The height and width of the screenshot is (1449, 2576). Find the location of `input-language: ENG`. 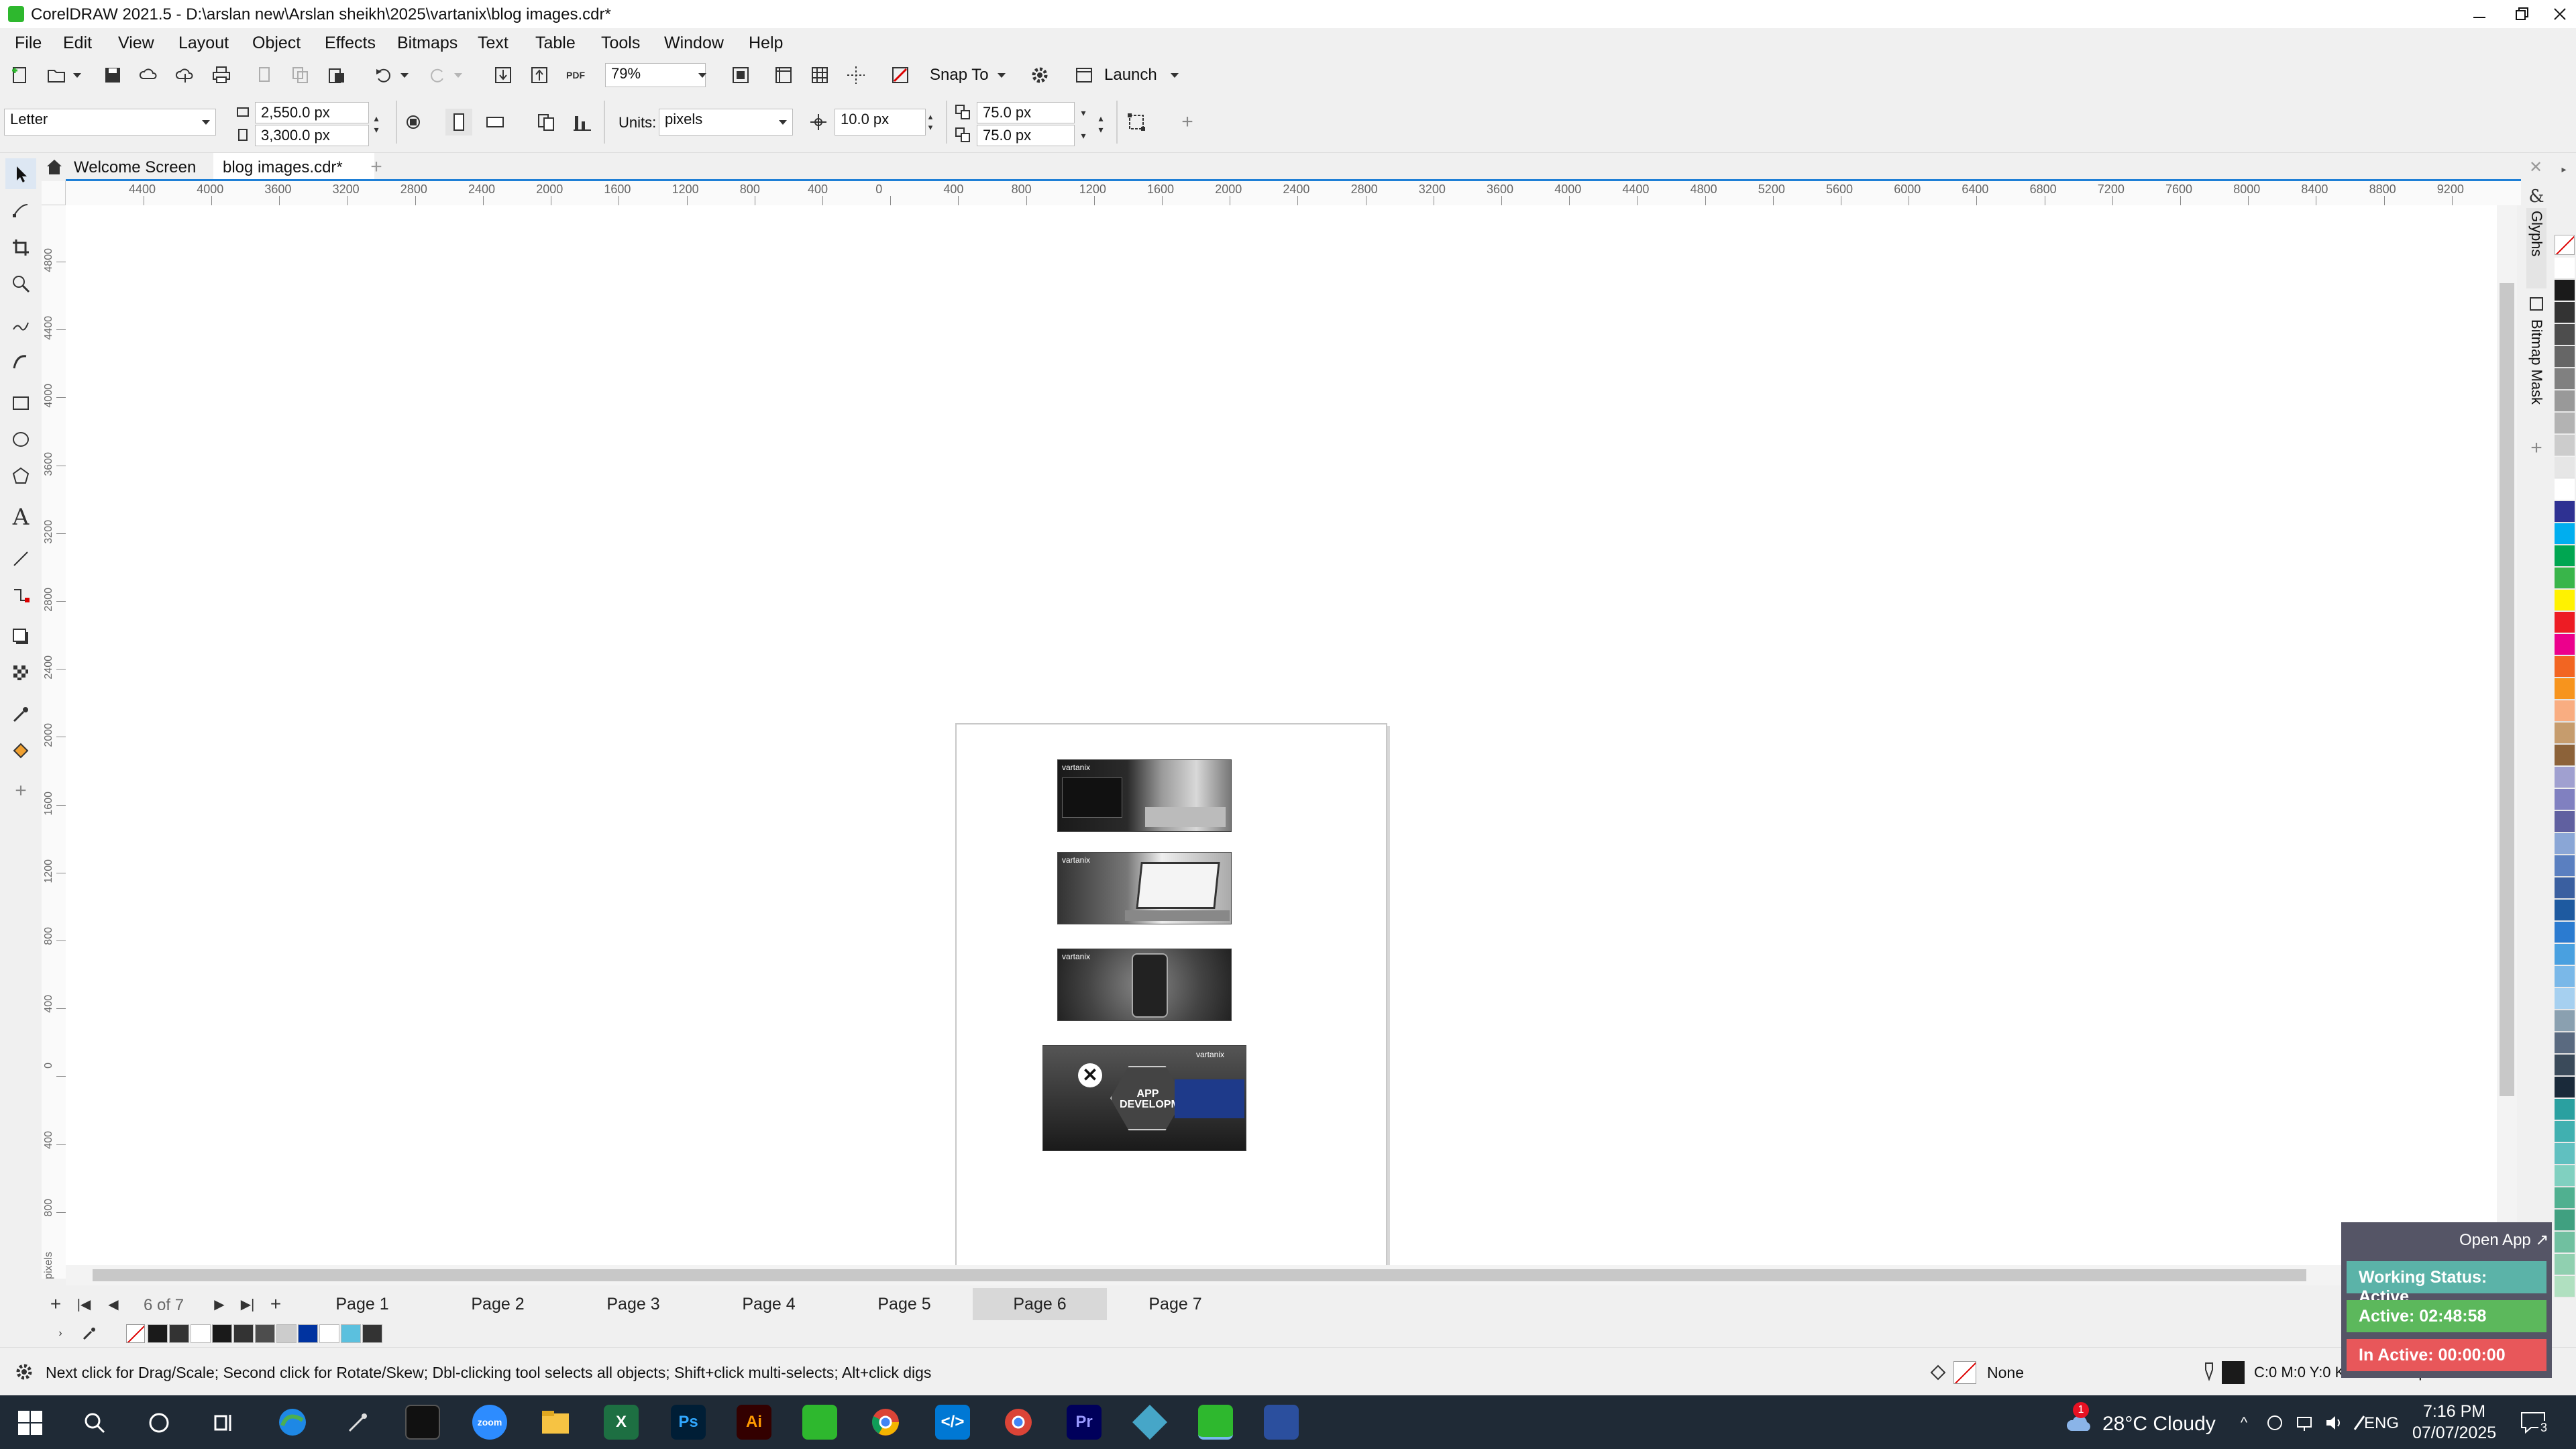

input-language: ENG is located at coordinates (2381, 1423).